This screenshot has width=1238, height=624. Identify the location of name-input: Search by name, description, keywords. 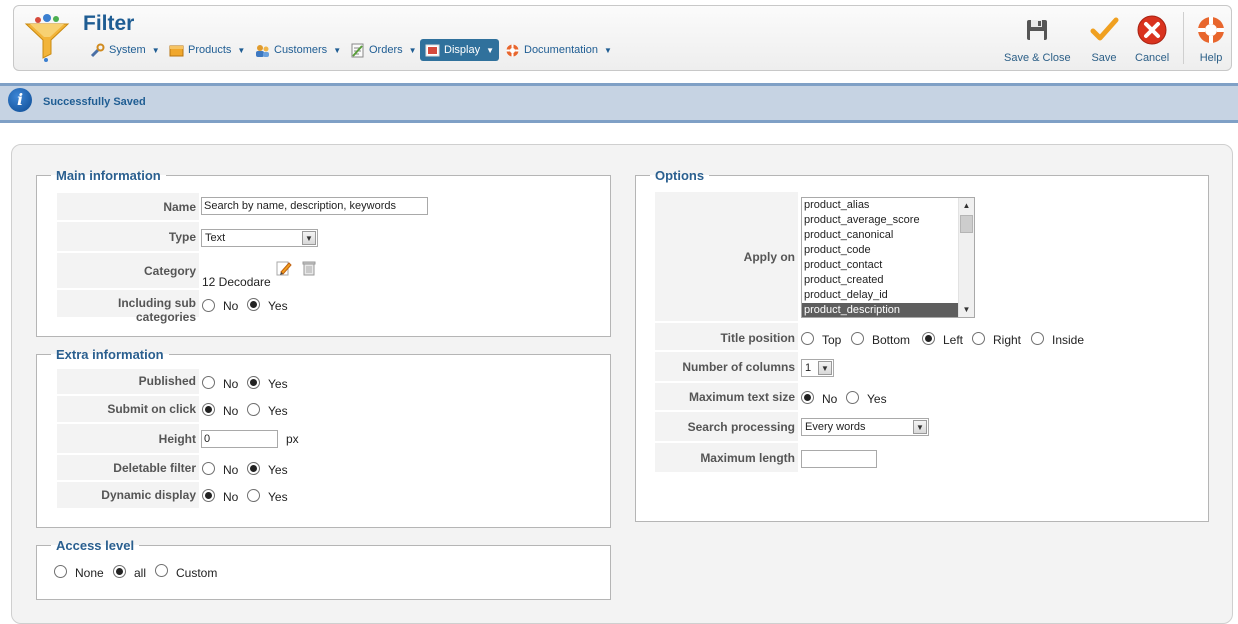
(314, 206).